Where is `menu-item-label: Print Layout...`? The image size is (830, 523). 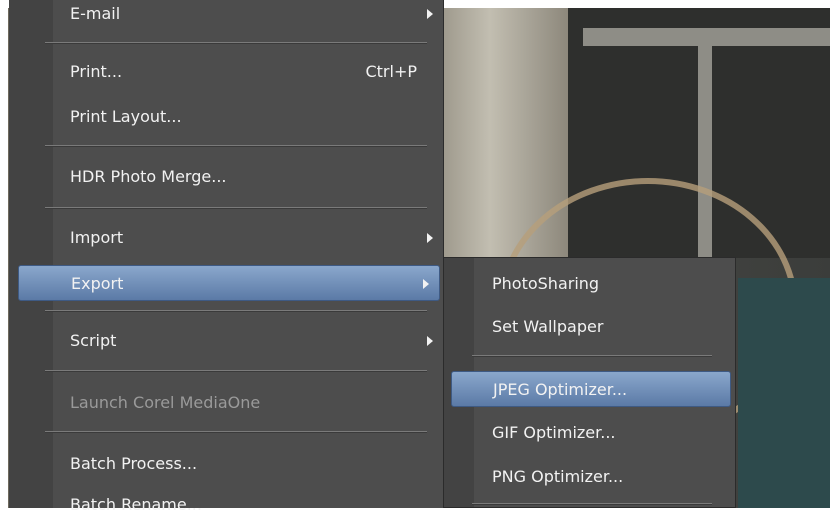
menu-item-label: Print Layout... is located at coordinates (126, 116).